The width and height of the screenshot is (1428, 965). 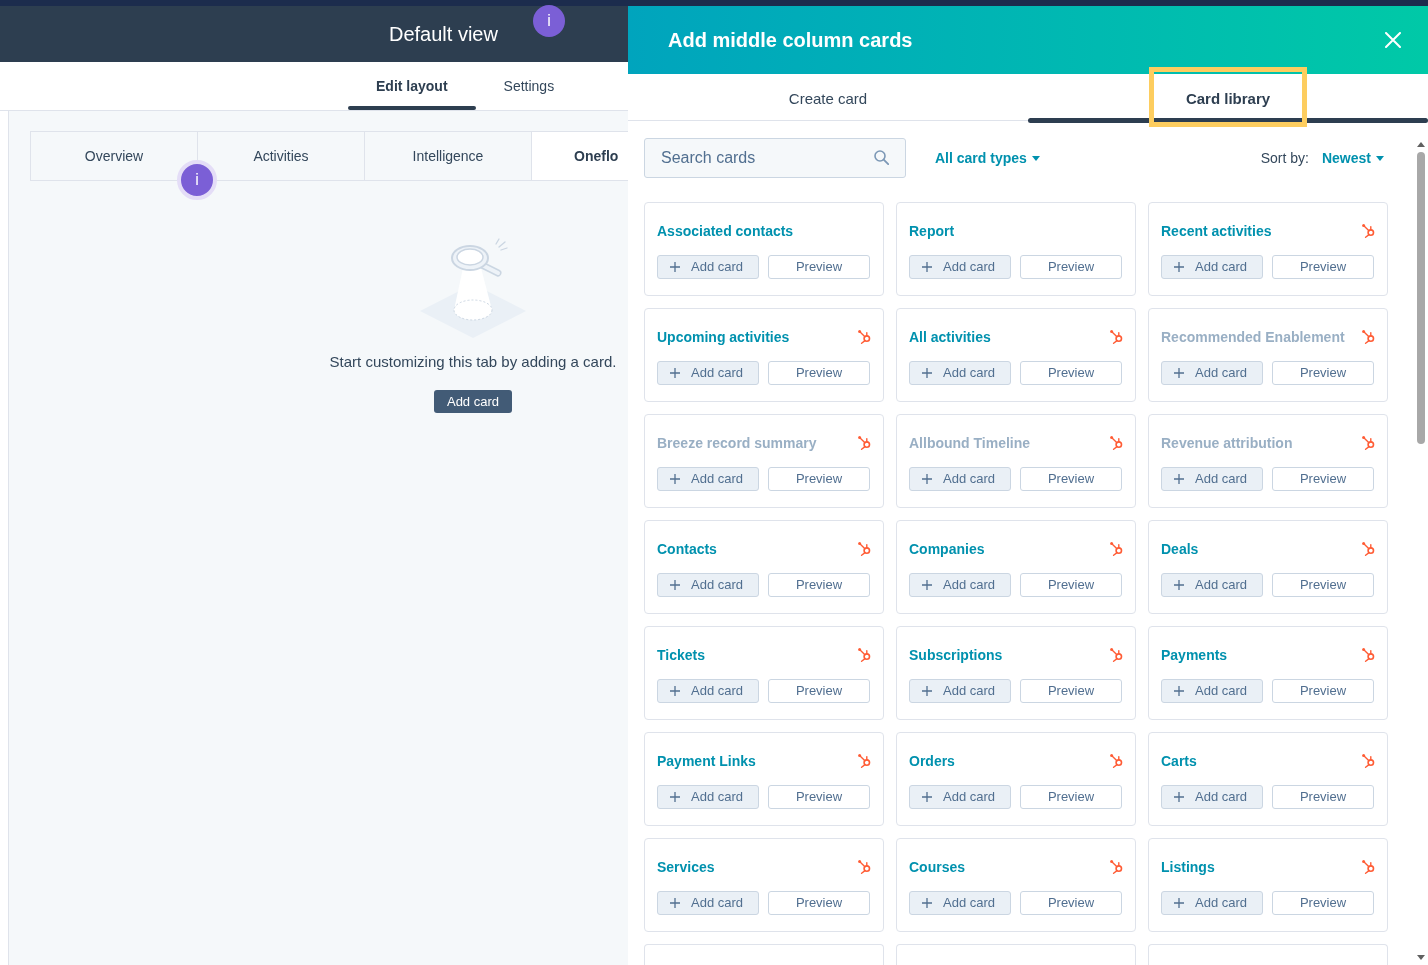 I want to click on card-title: Contacts, so click(x=687, y=549).